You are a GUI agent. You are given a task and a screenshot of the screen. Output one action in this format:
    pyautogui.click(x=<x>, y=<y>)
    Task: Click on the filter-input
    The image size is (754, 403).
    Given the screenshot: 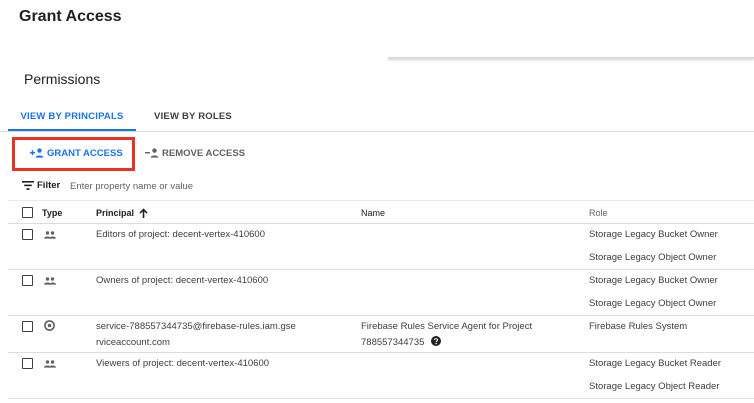 What is the action you would take?
    pyautogui.click(x=220, y=186)
    